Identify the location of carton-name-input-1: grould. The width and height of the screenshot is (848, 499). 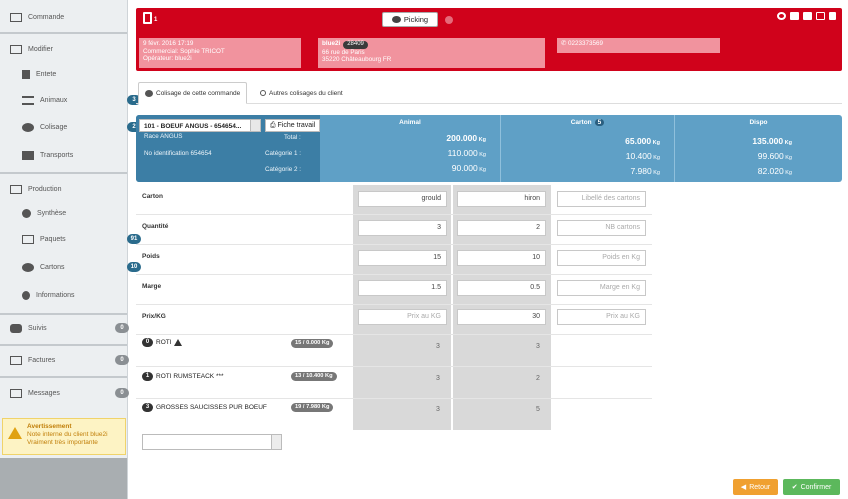
(402, 199).